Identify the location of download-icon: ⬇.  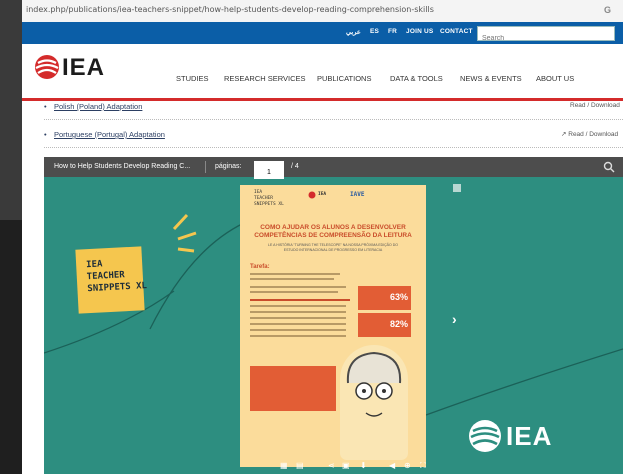
(363, 465).